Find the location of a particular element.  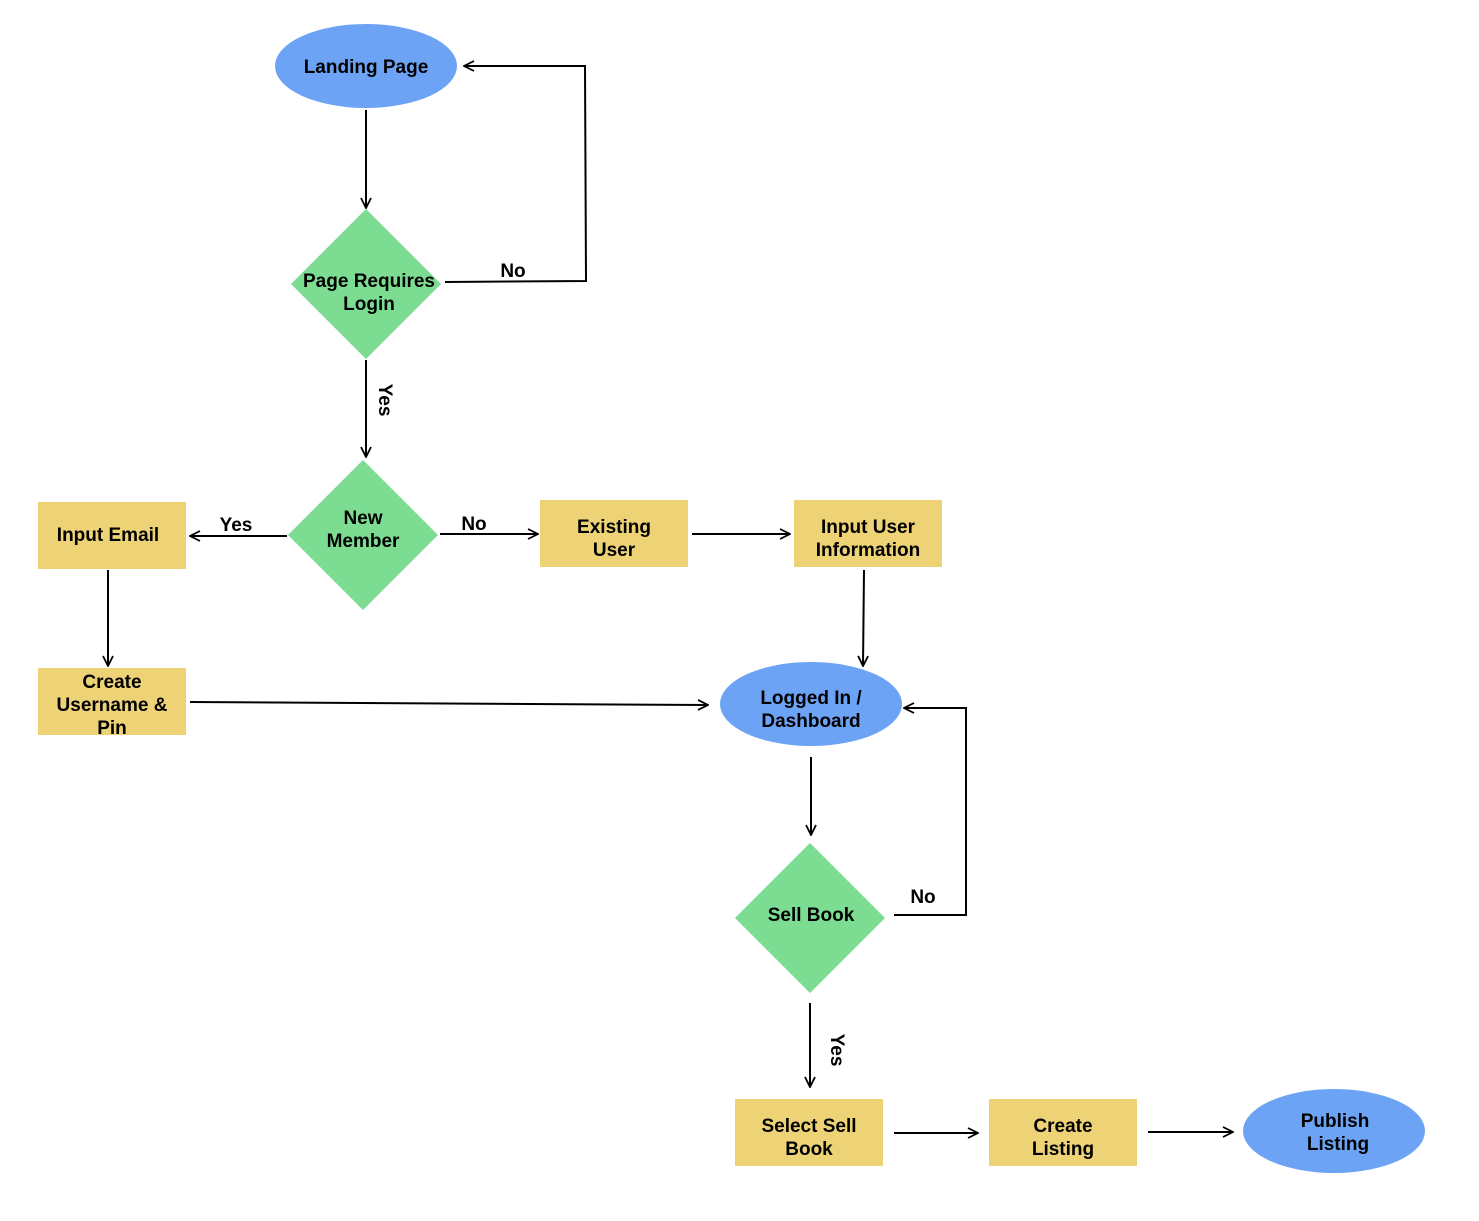

node-existing-user: Existing User is located at coordinates (614, 533).